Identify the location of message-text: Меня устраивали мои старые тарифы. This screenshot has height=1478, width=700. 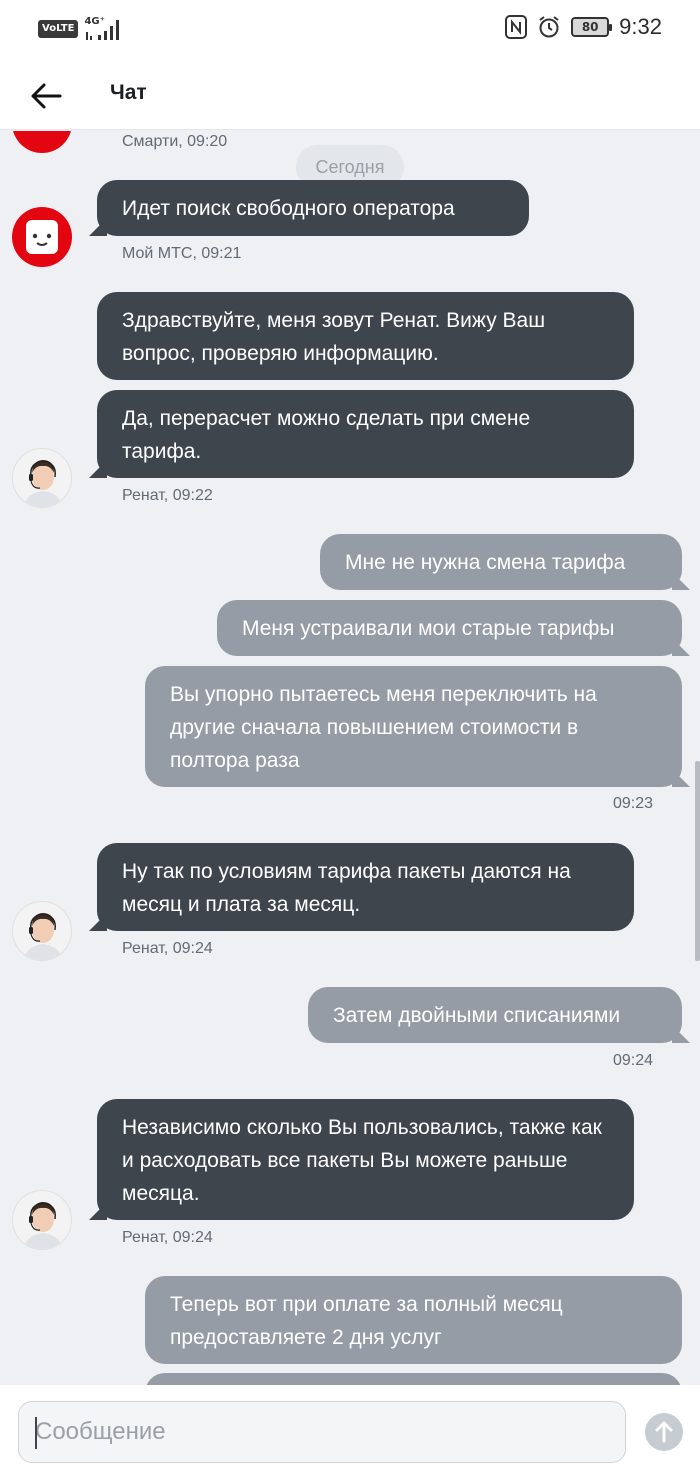
(428, 628).